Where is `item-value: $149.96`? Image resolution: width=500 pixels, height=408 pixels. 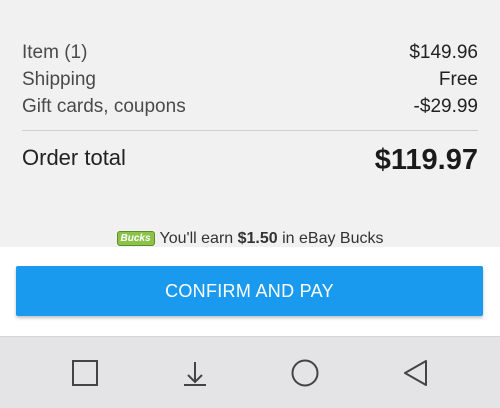 item-value: $149.96 is located at coordinates (443, 52).